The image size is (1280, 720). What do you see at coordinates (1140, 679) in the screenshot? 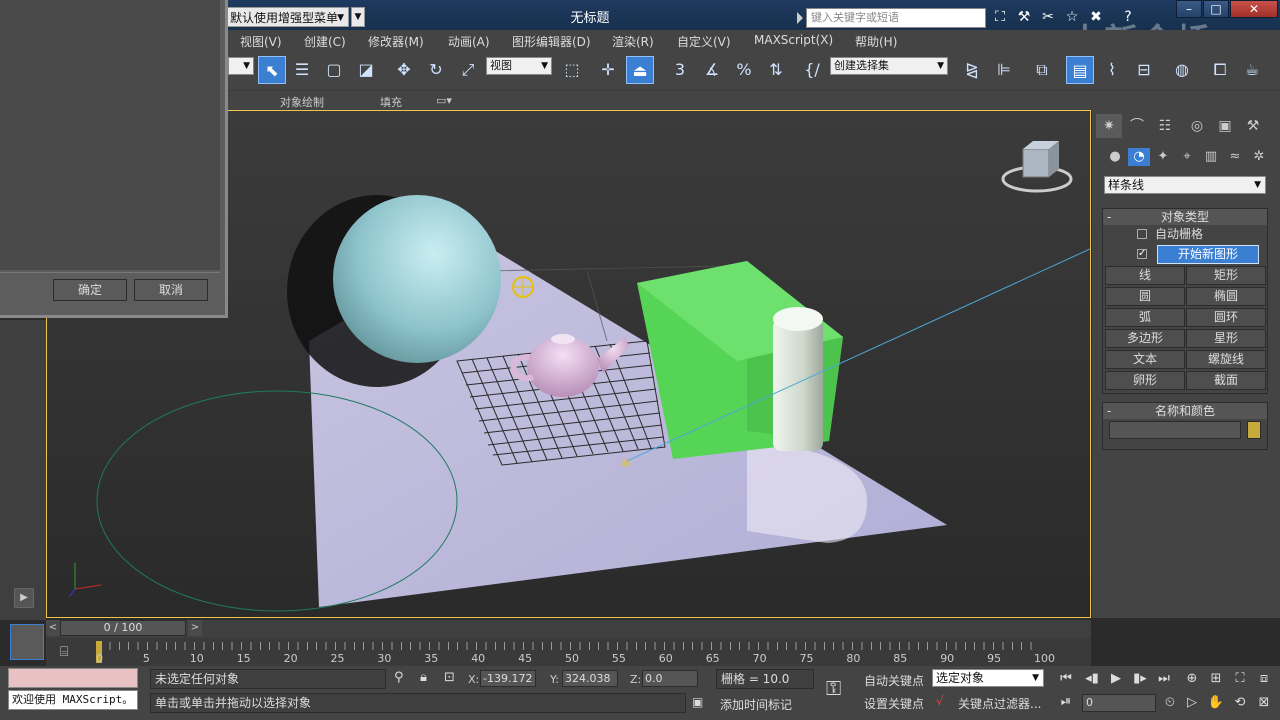
I see `next-frame-icon: ▮▸` at bounding box center [1140, 679].